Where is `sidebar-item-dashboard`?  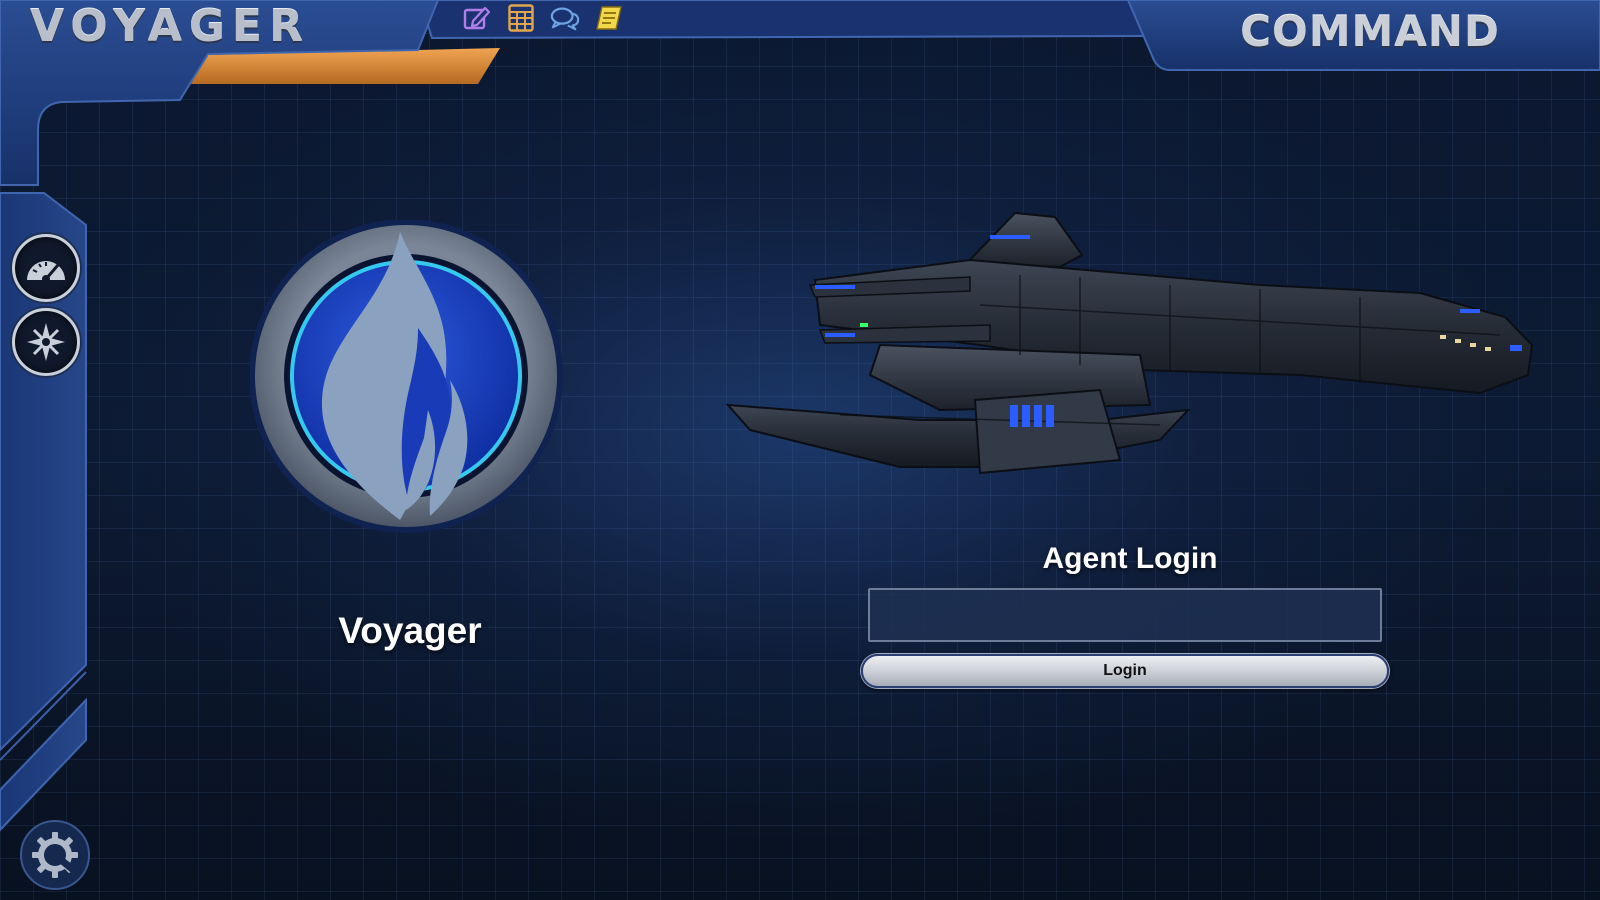
sidebar-item-dashboard is located at coordinates (46, 268).